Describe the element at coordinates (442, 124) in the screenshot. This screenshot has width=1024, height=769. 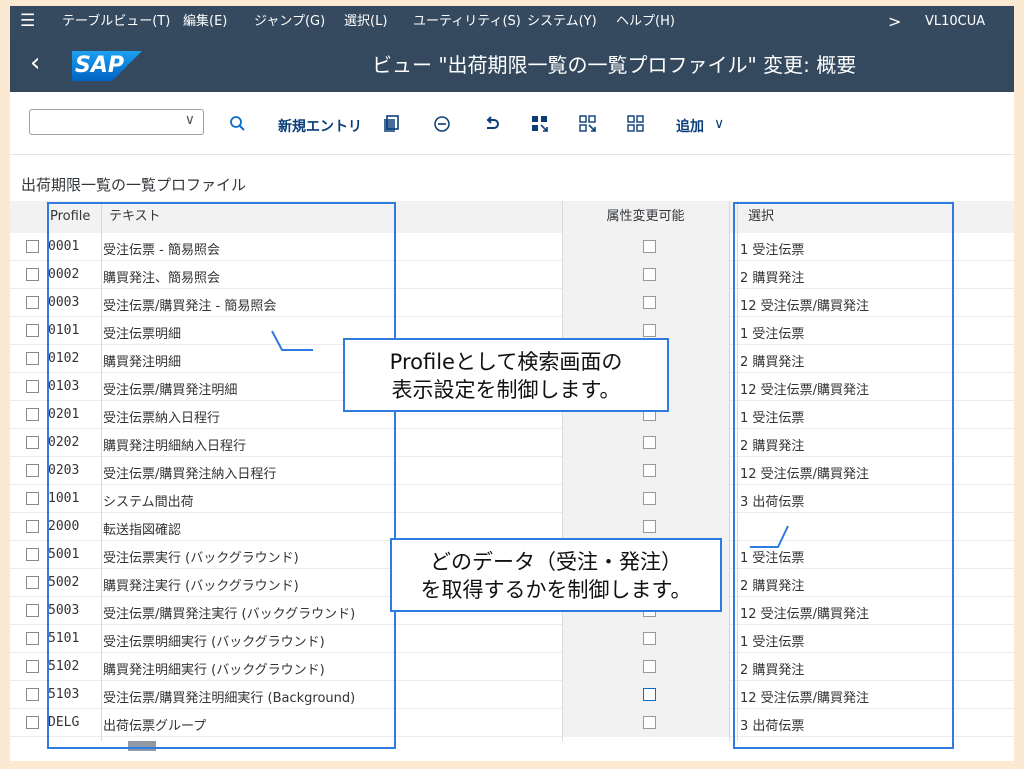
I see `delete-icon` at that location.